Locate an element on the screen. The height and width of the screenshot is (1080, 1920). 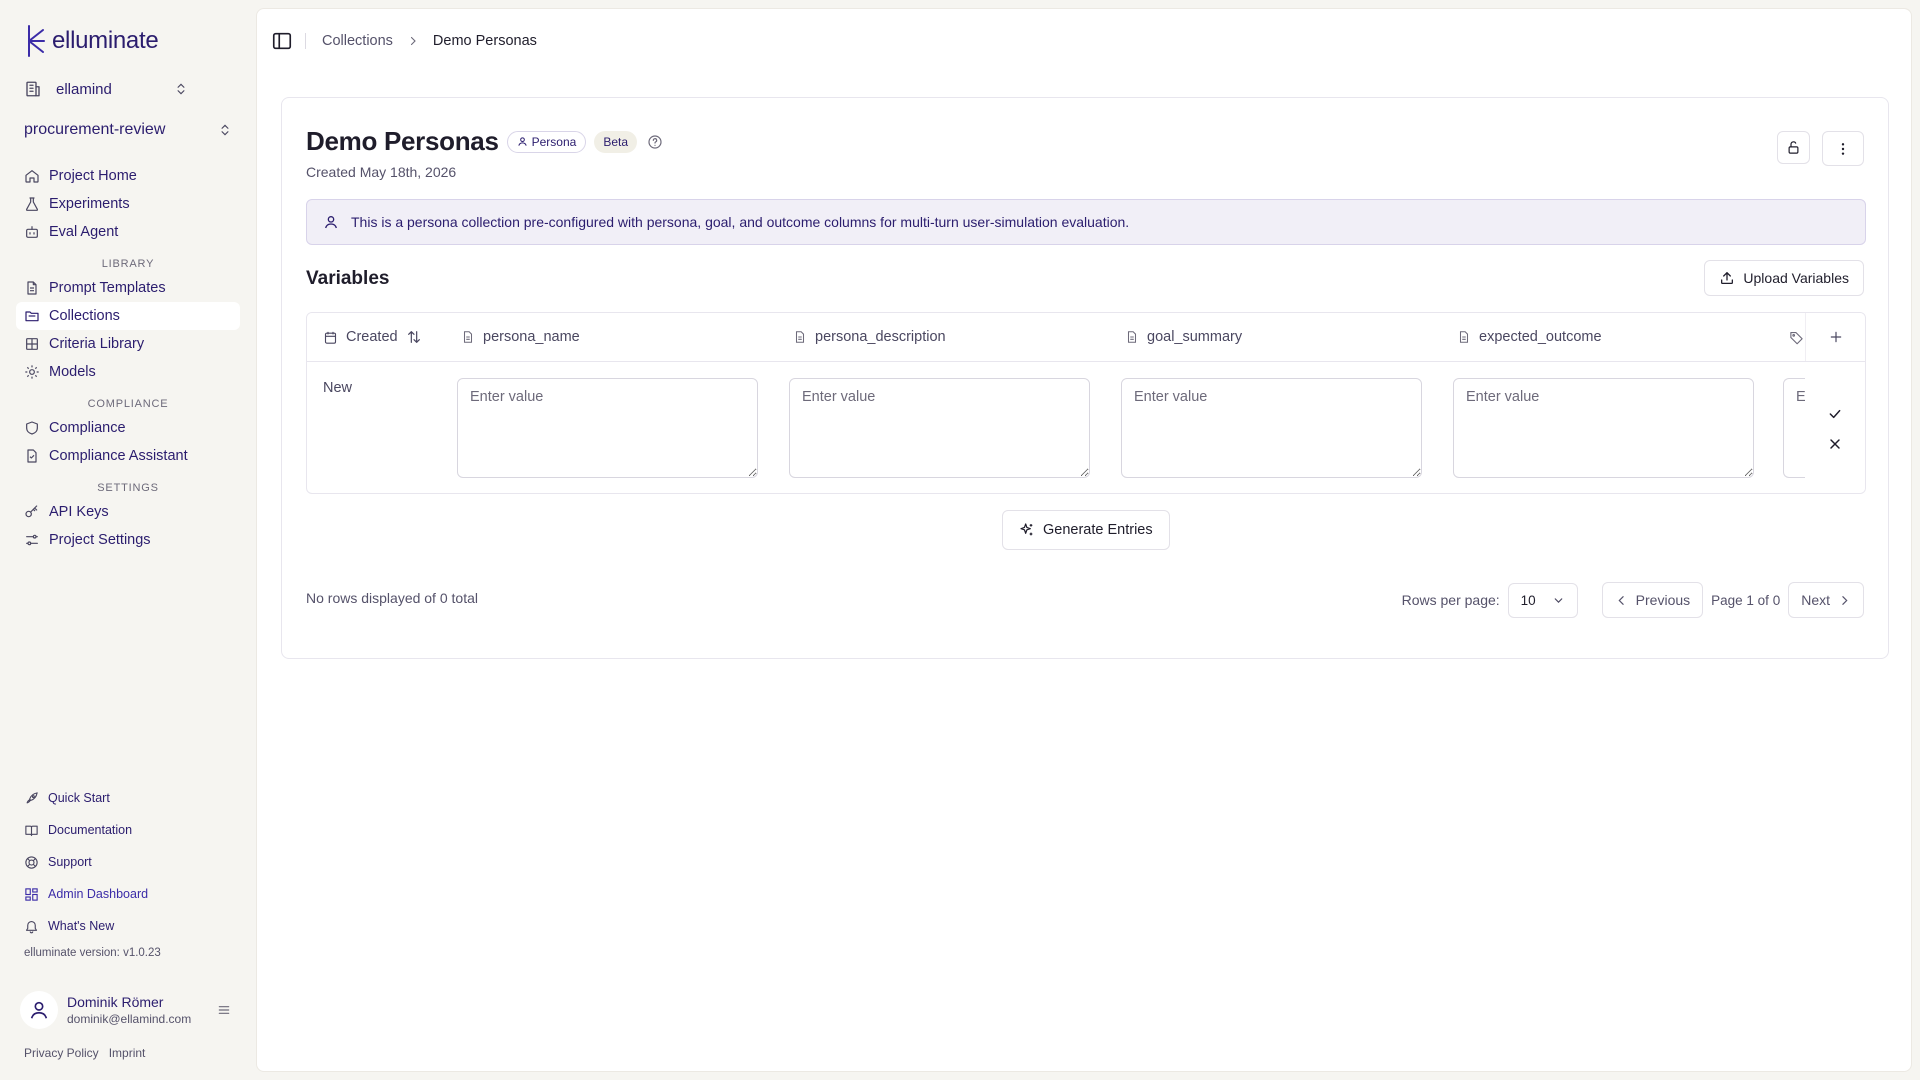
sidebar-item-label: Documentation is located at coordinates (90, 830).